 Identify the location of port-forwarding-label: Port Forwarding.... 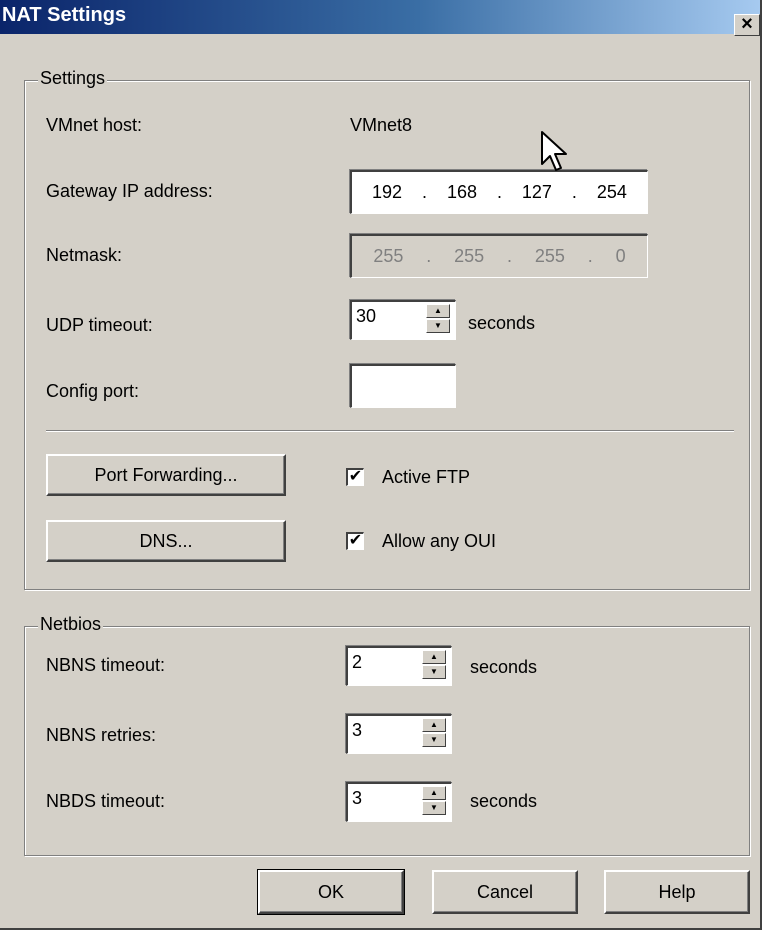
(166, 475).